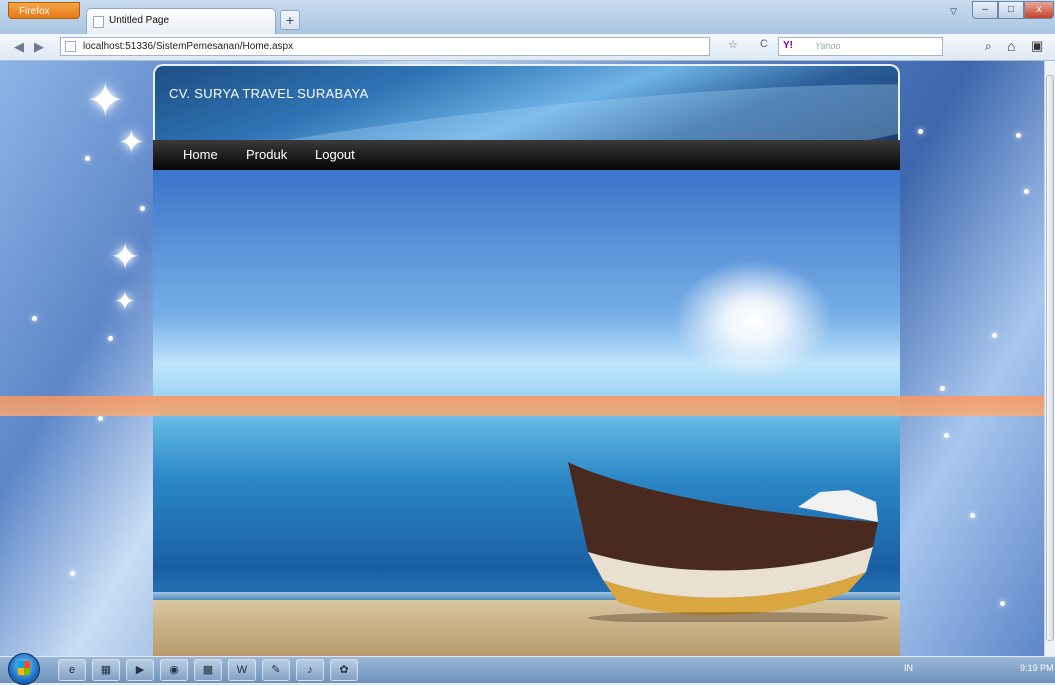 This screenshot has width=1055, height=685. I want to click on list-all-tabs-icon: ▽, so click(953, 11).